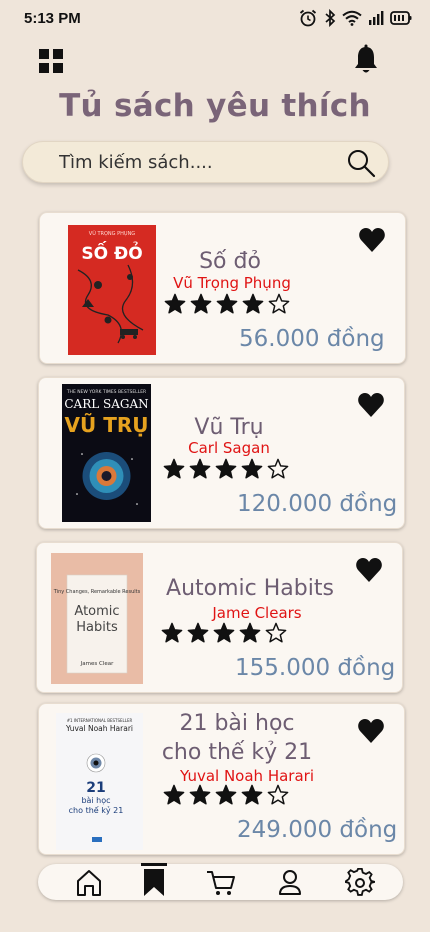 Image resolution: width=430 pixels, height=932 pixels. What do you see at coordinates (401, 18) in the screenshot?
I see `battery-icon` at bounding box center [401, 18].